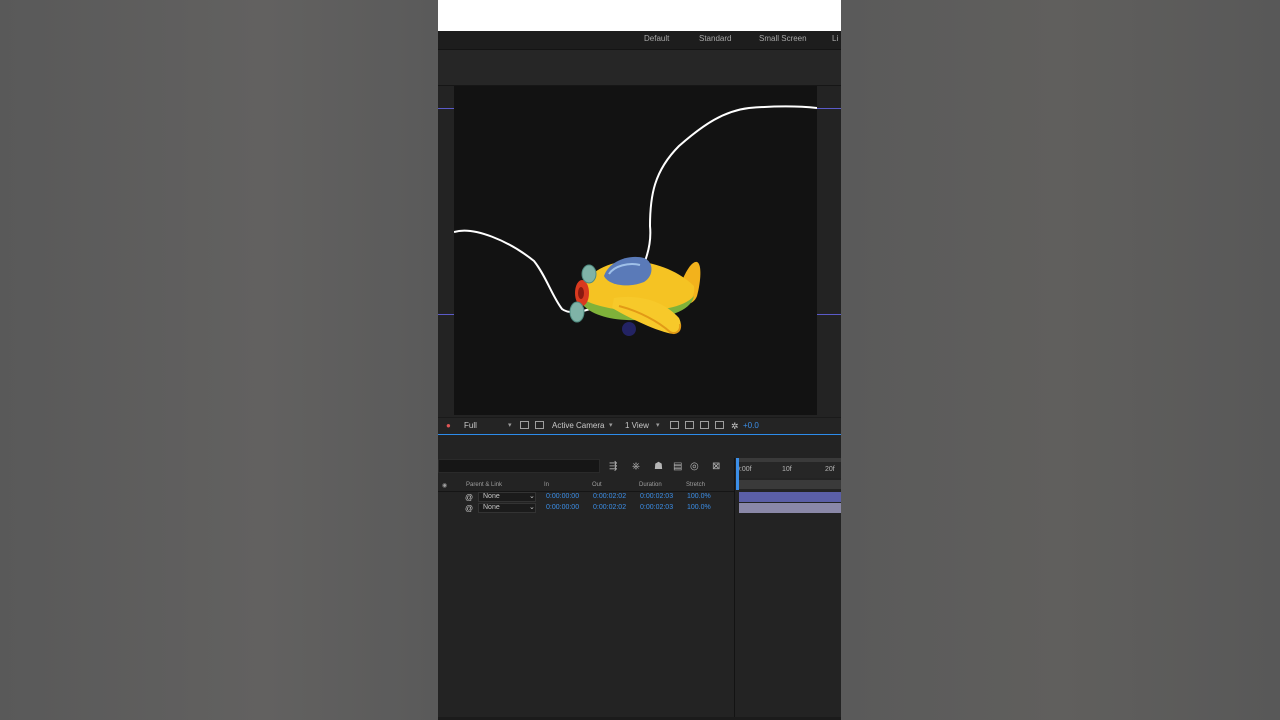 This screenshot has height=720, width=1280. Describe the element at coordinates (639, 434) in the screenshot. I see `panel-focus-line` at that location.